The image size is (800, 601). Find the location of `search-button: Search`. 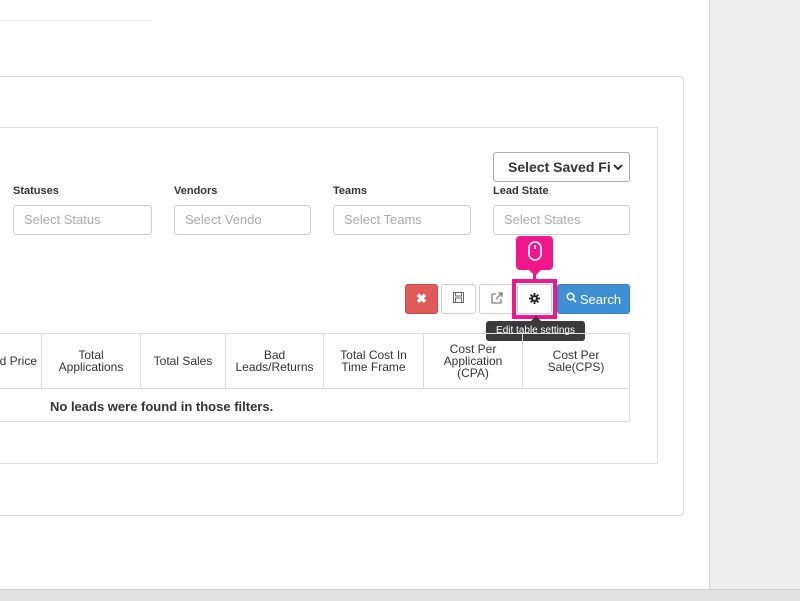

search-button: Search is located at coordinates (593, 299).